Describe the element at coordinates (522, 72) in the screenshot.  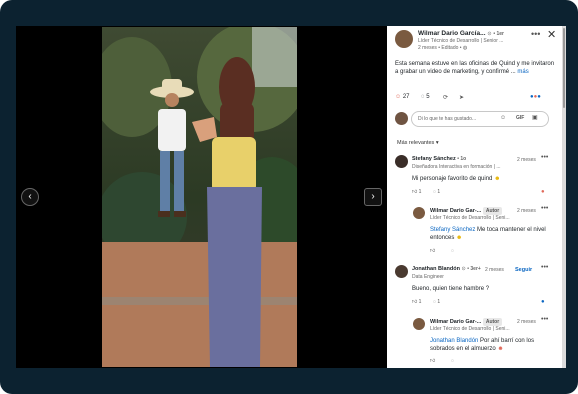
I see `see-more-link: más` at that location.